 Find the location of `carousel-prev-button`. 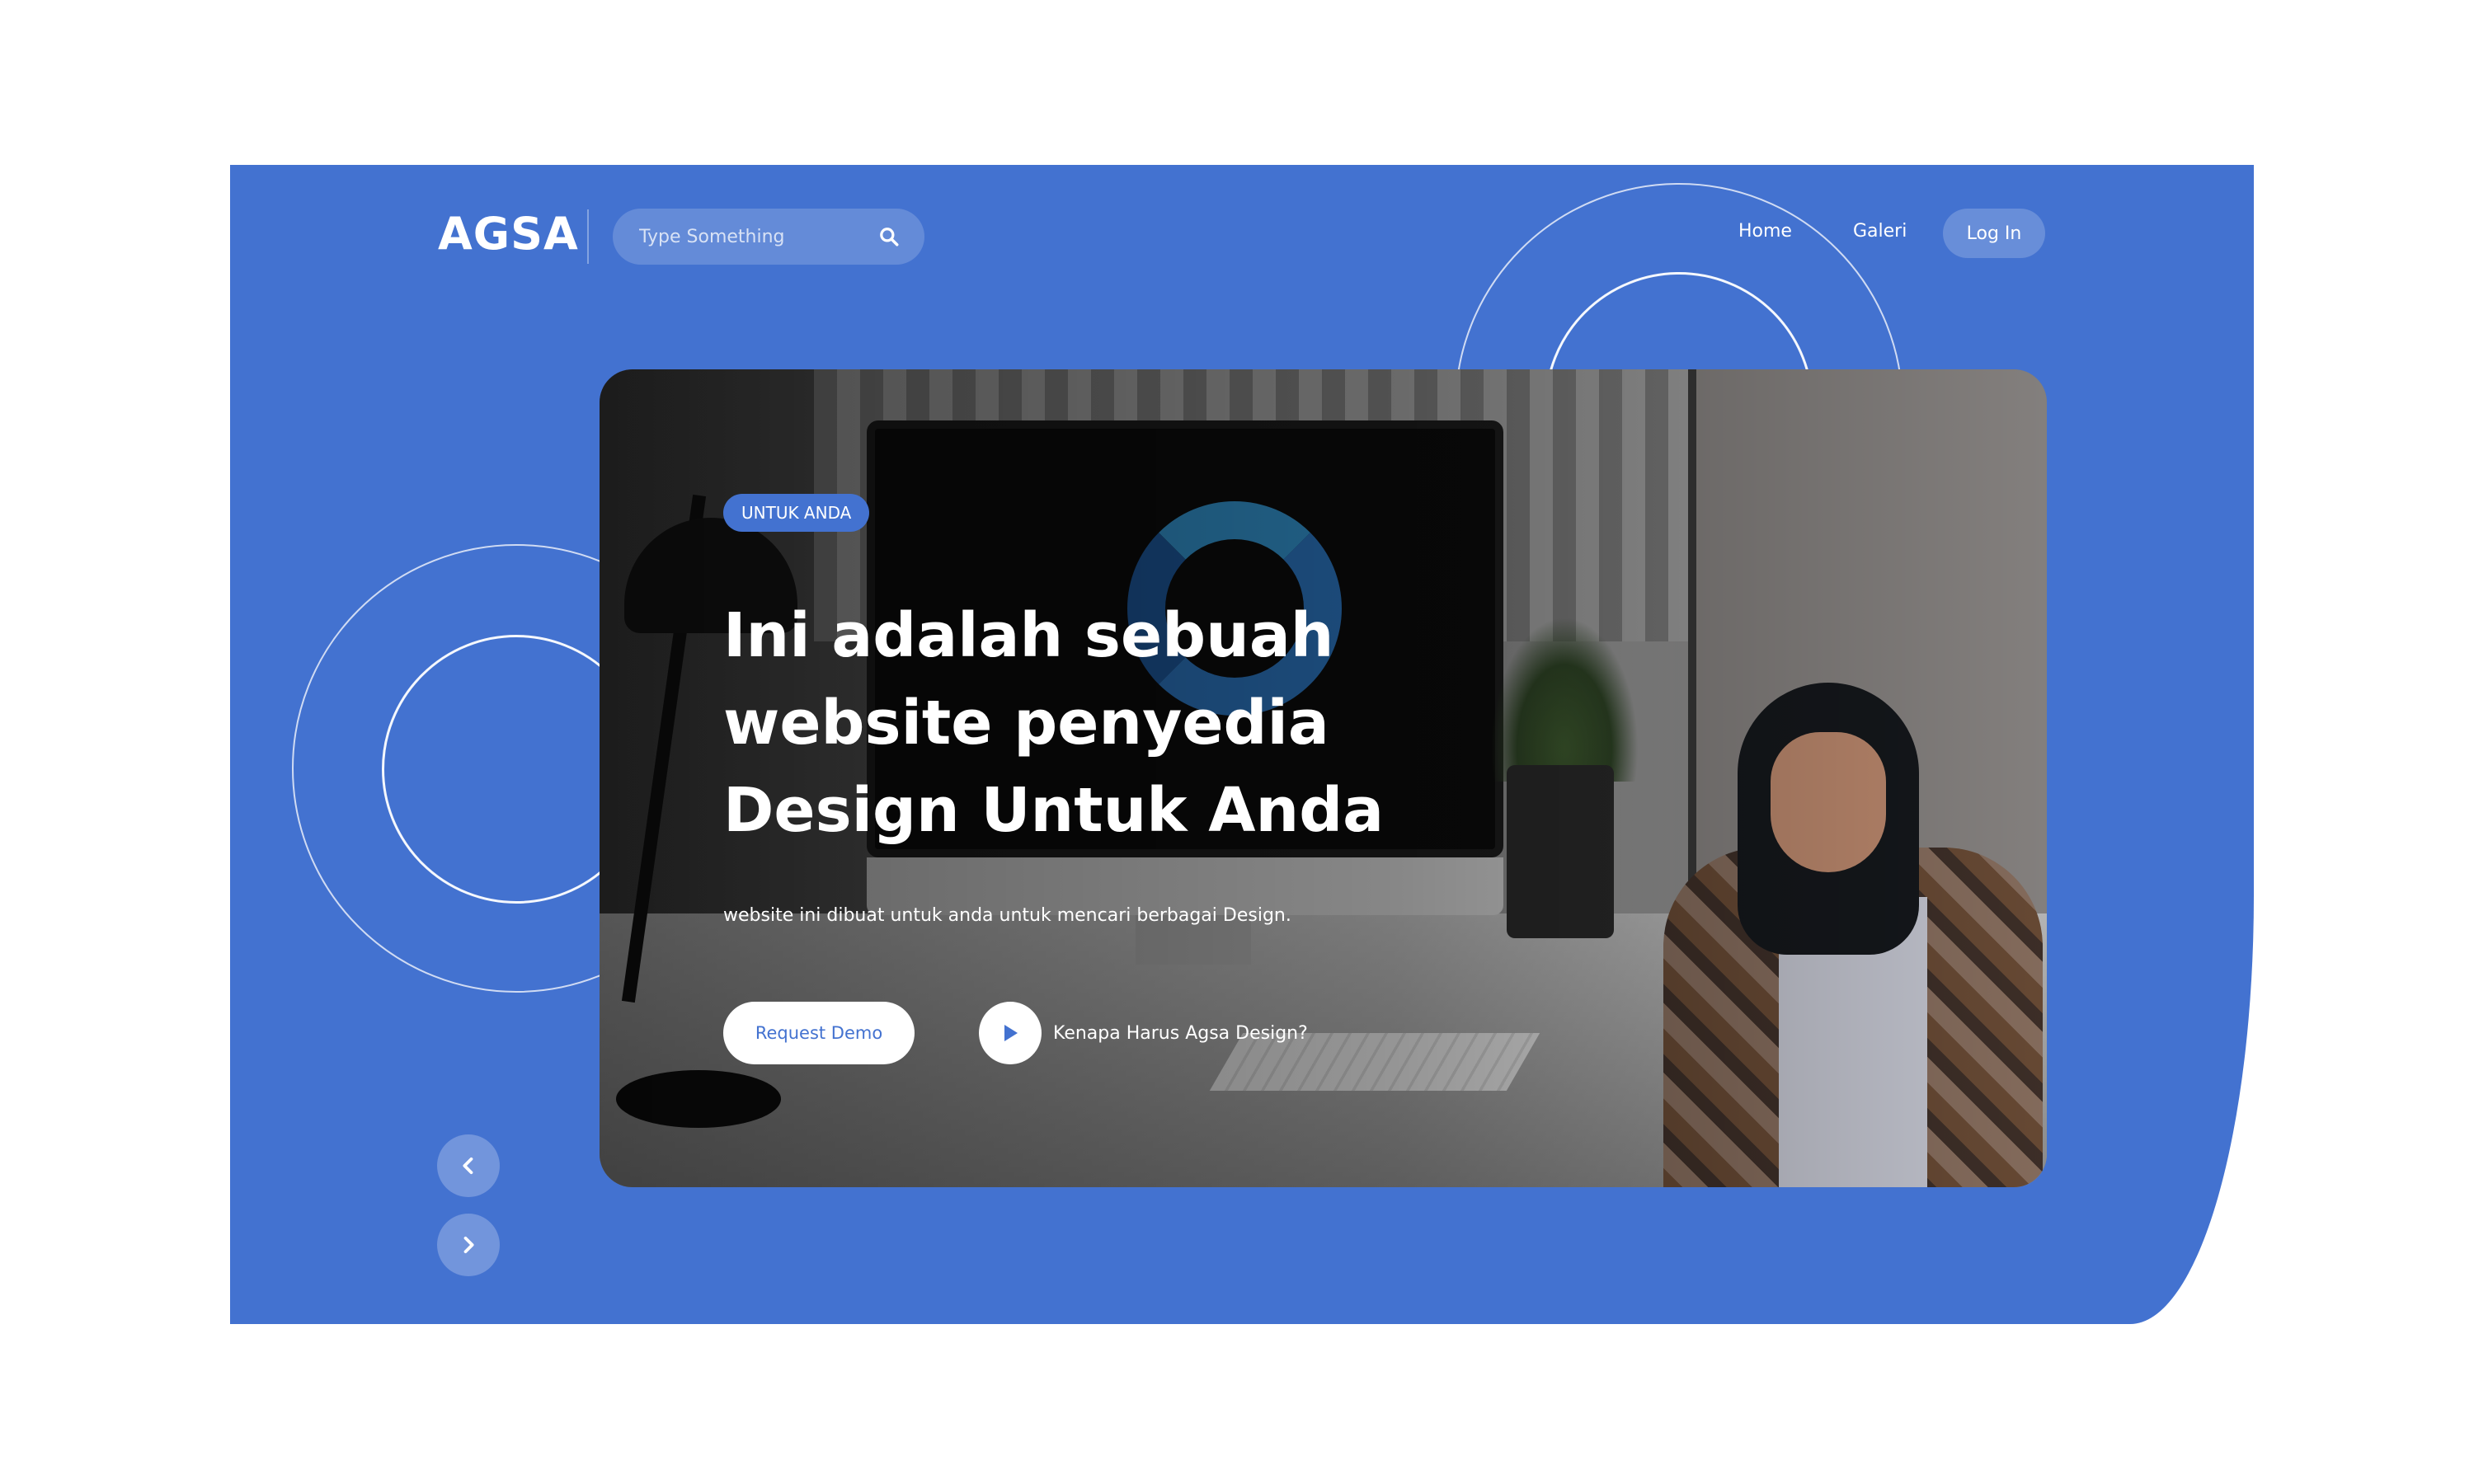

carousel-prev-button is located at coordinates (468, 1165).